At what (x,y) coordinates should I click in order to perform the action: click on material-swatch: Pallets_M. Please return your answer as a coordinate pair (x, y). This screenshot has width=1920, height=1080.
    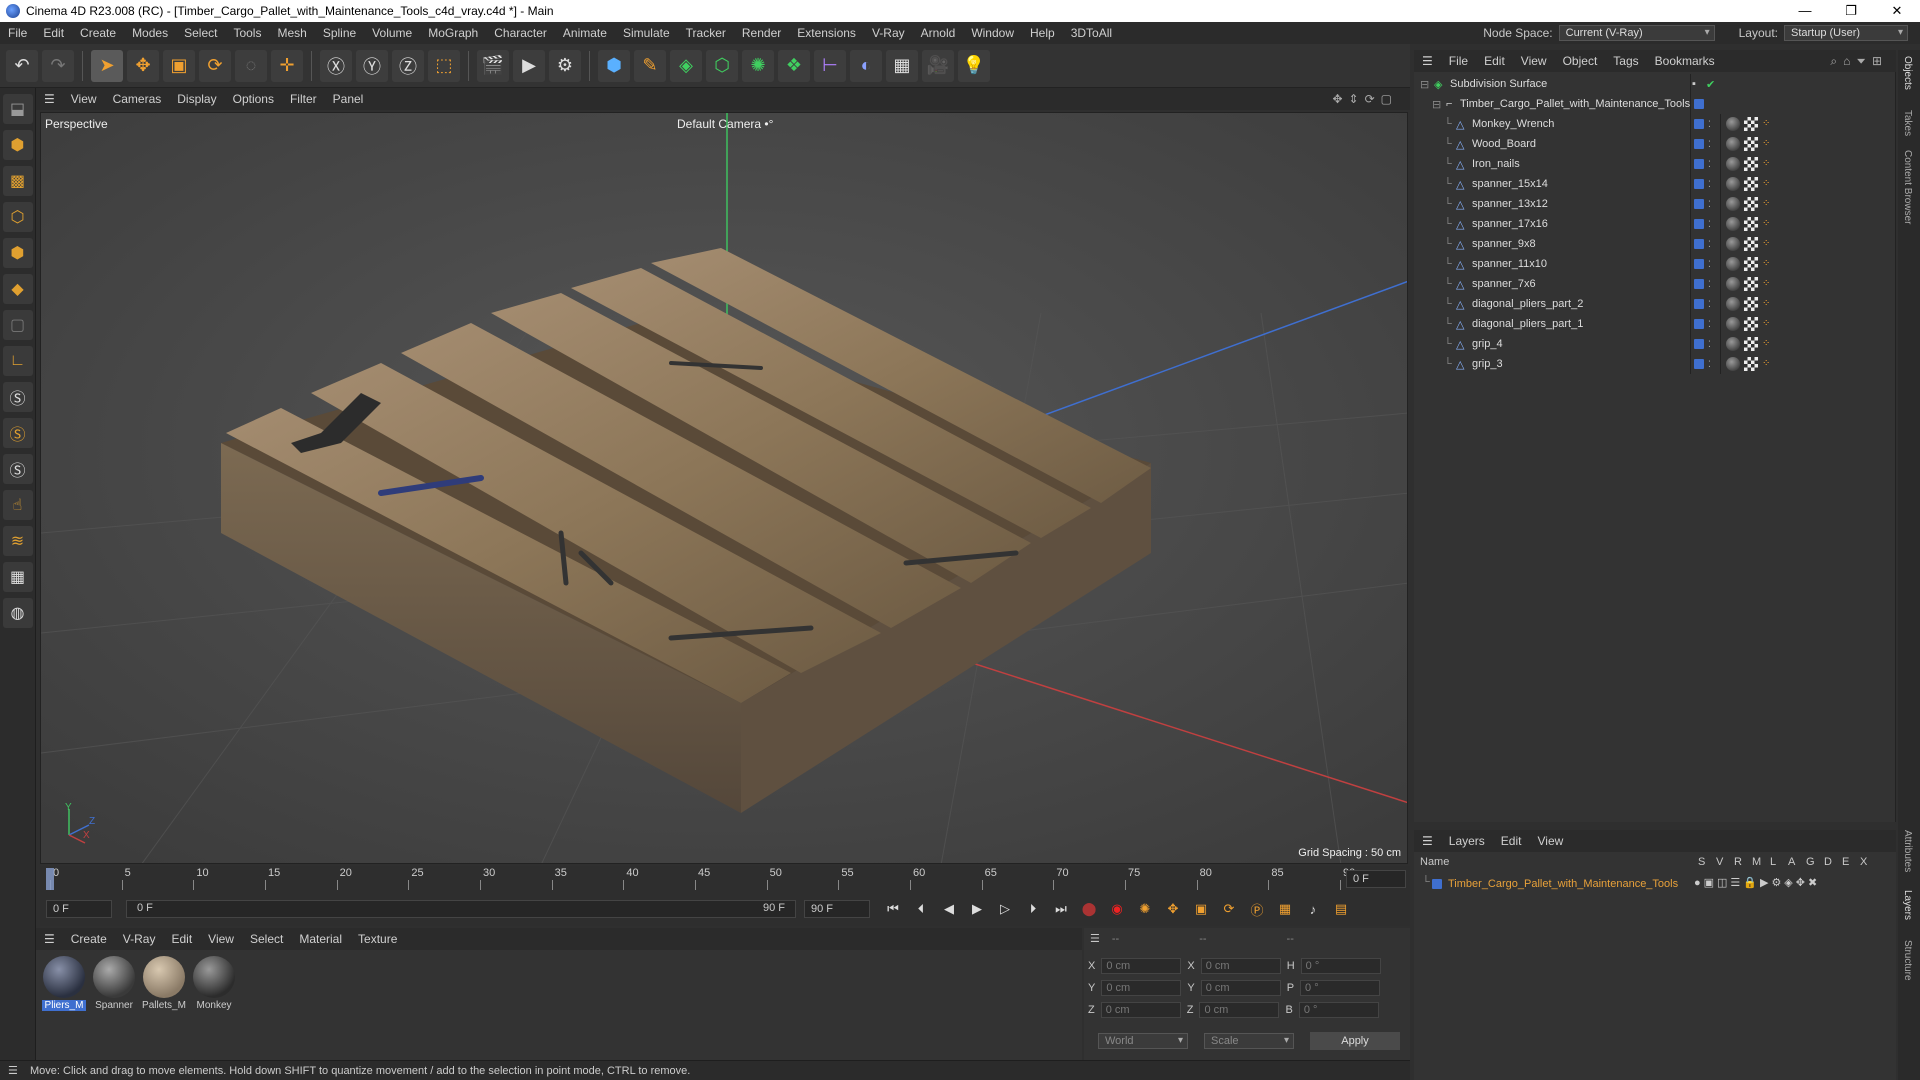
    Looking at the image, I should click on (164, 983).